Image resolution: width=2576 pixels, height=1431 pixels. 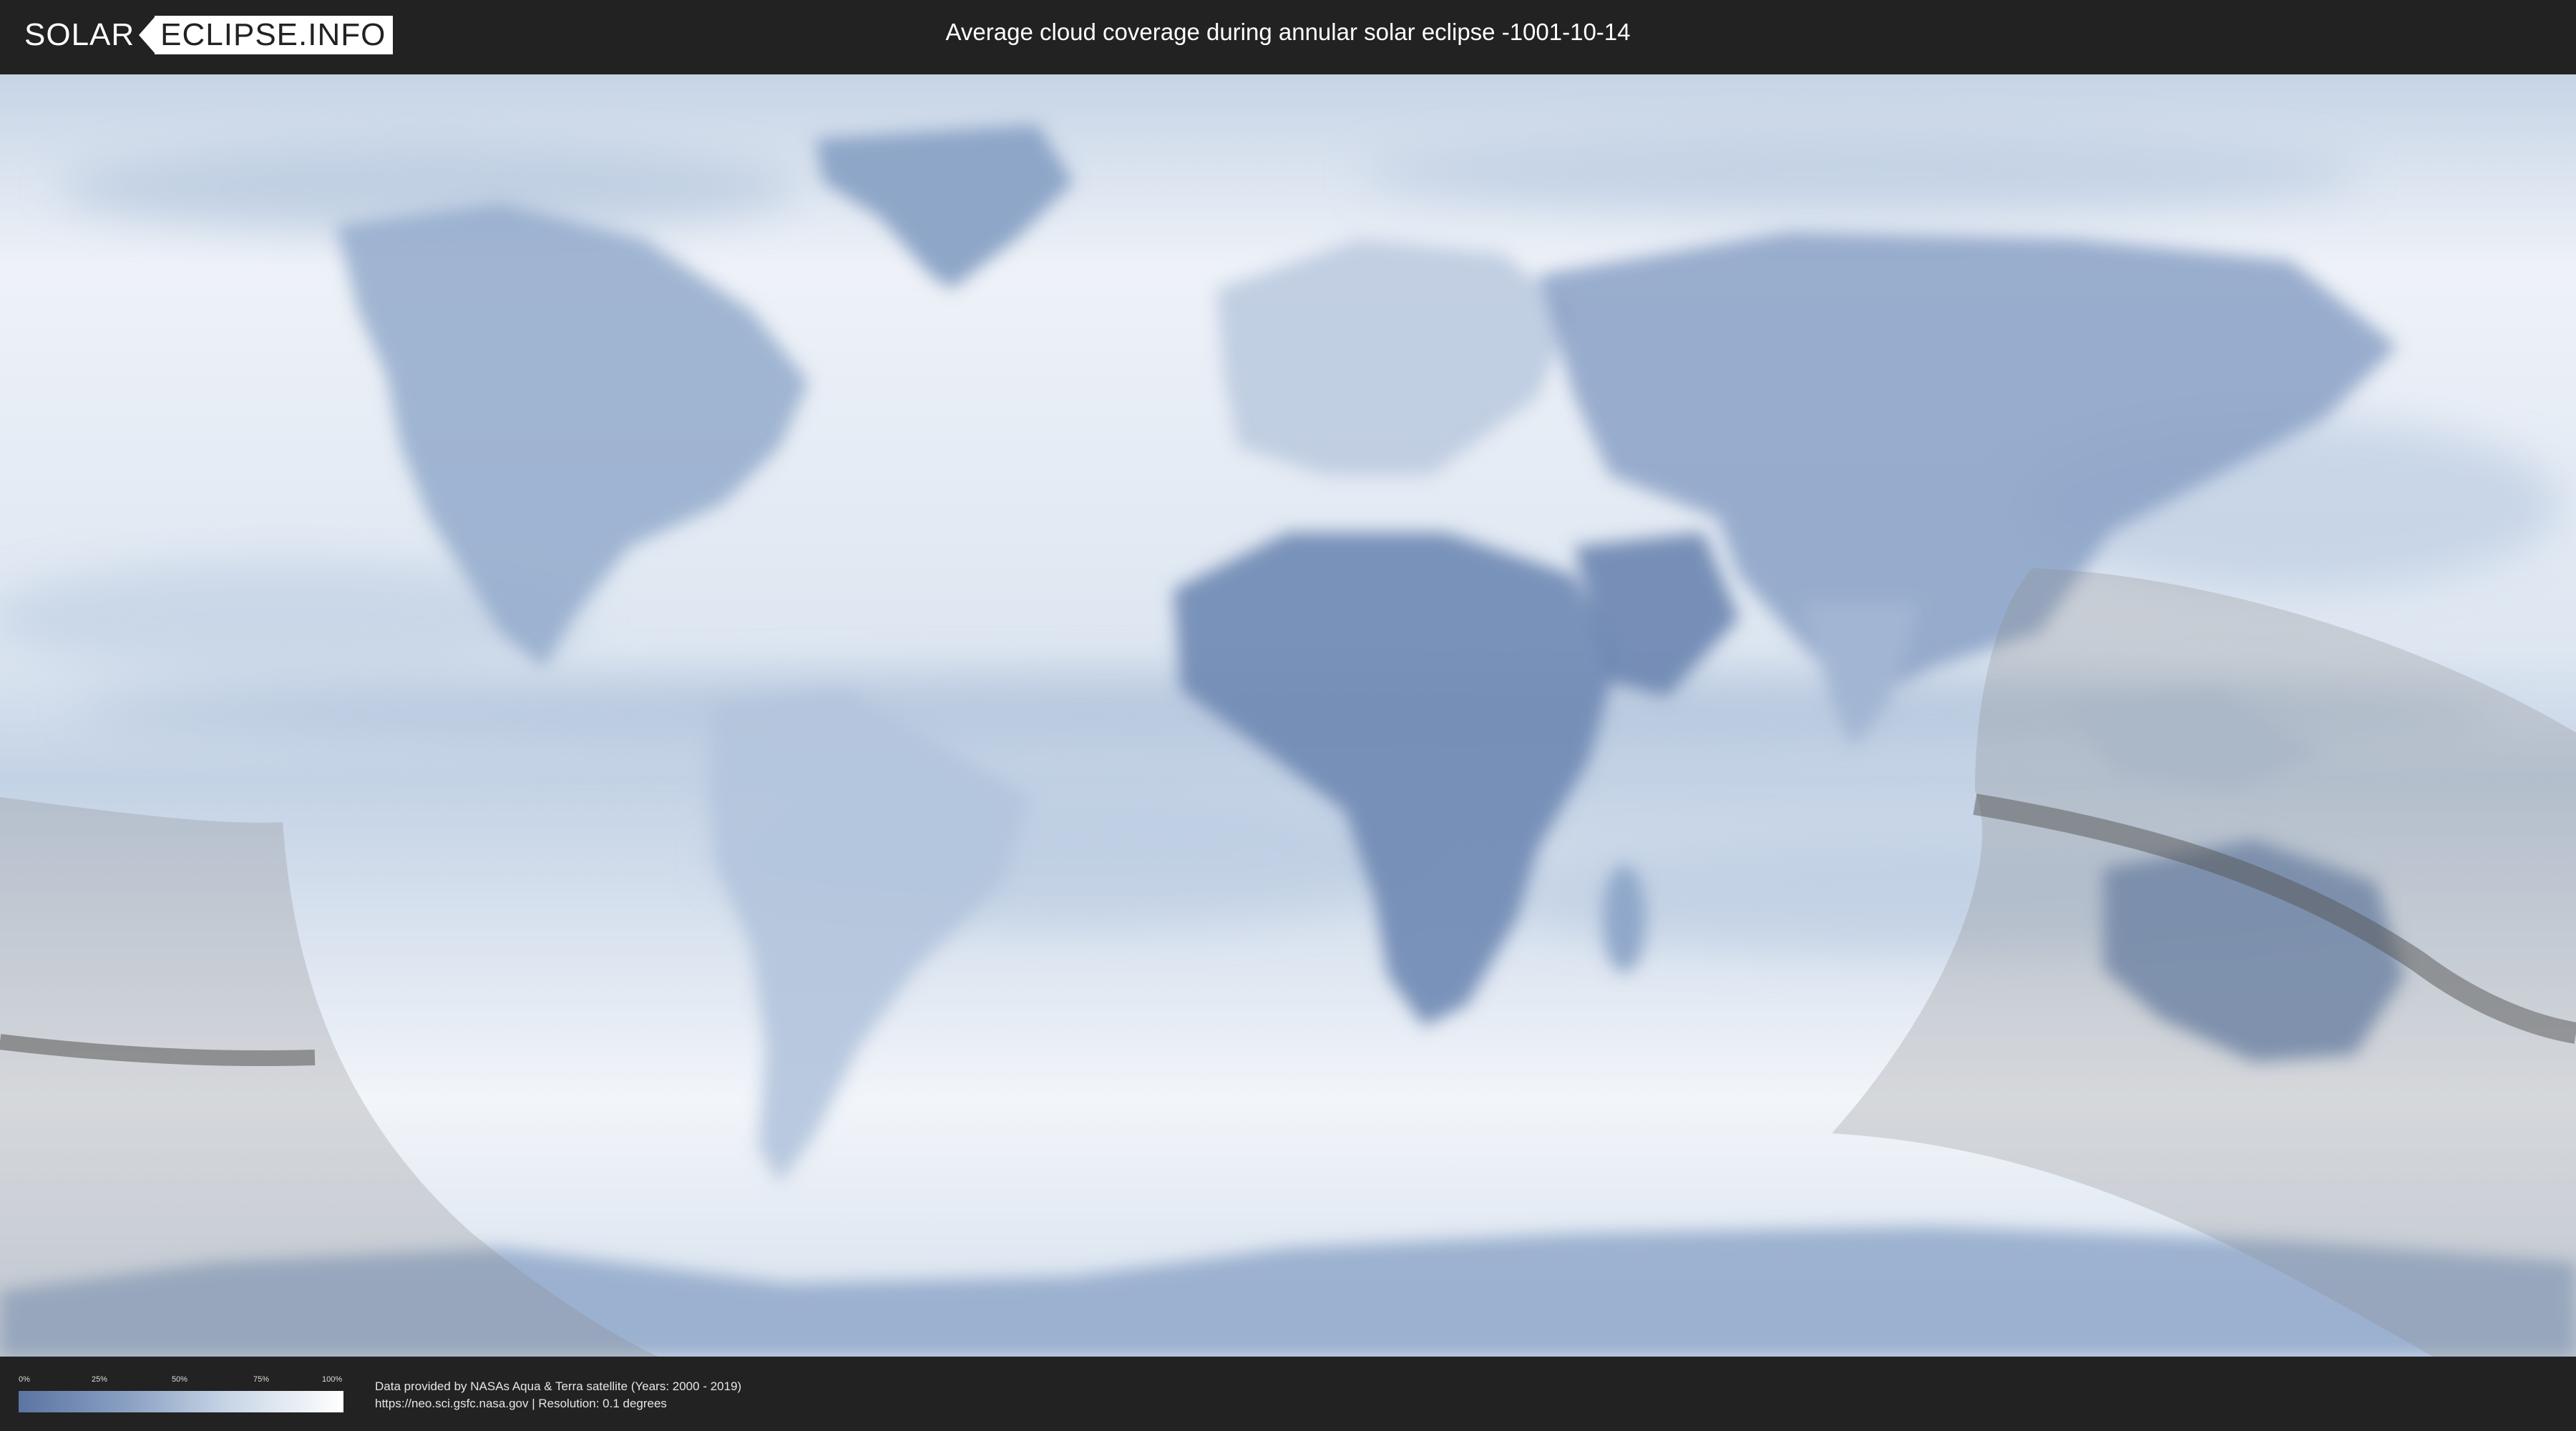 I want to click on cloud-coverage-legend: 0% 25% 50% 75% 100%, so click(x=181, y=1393).